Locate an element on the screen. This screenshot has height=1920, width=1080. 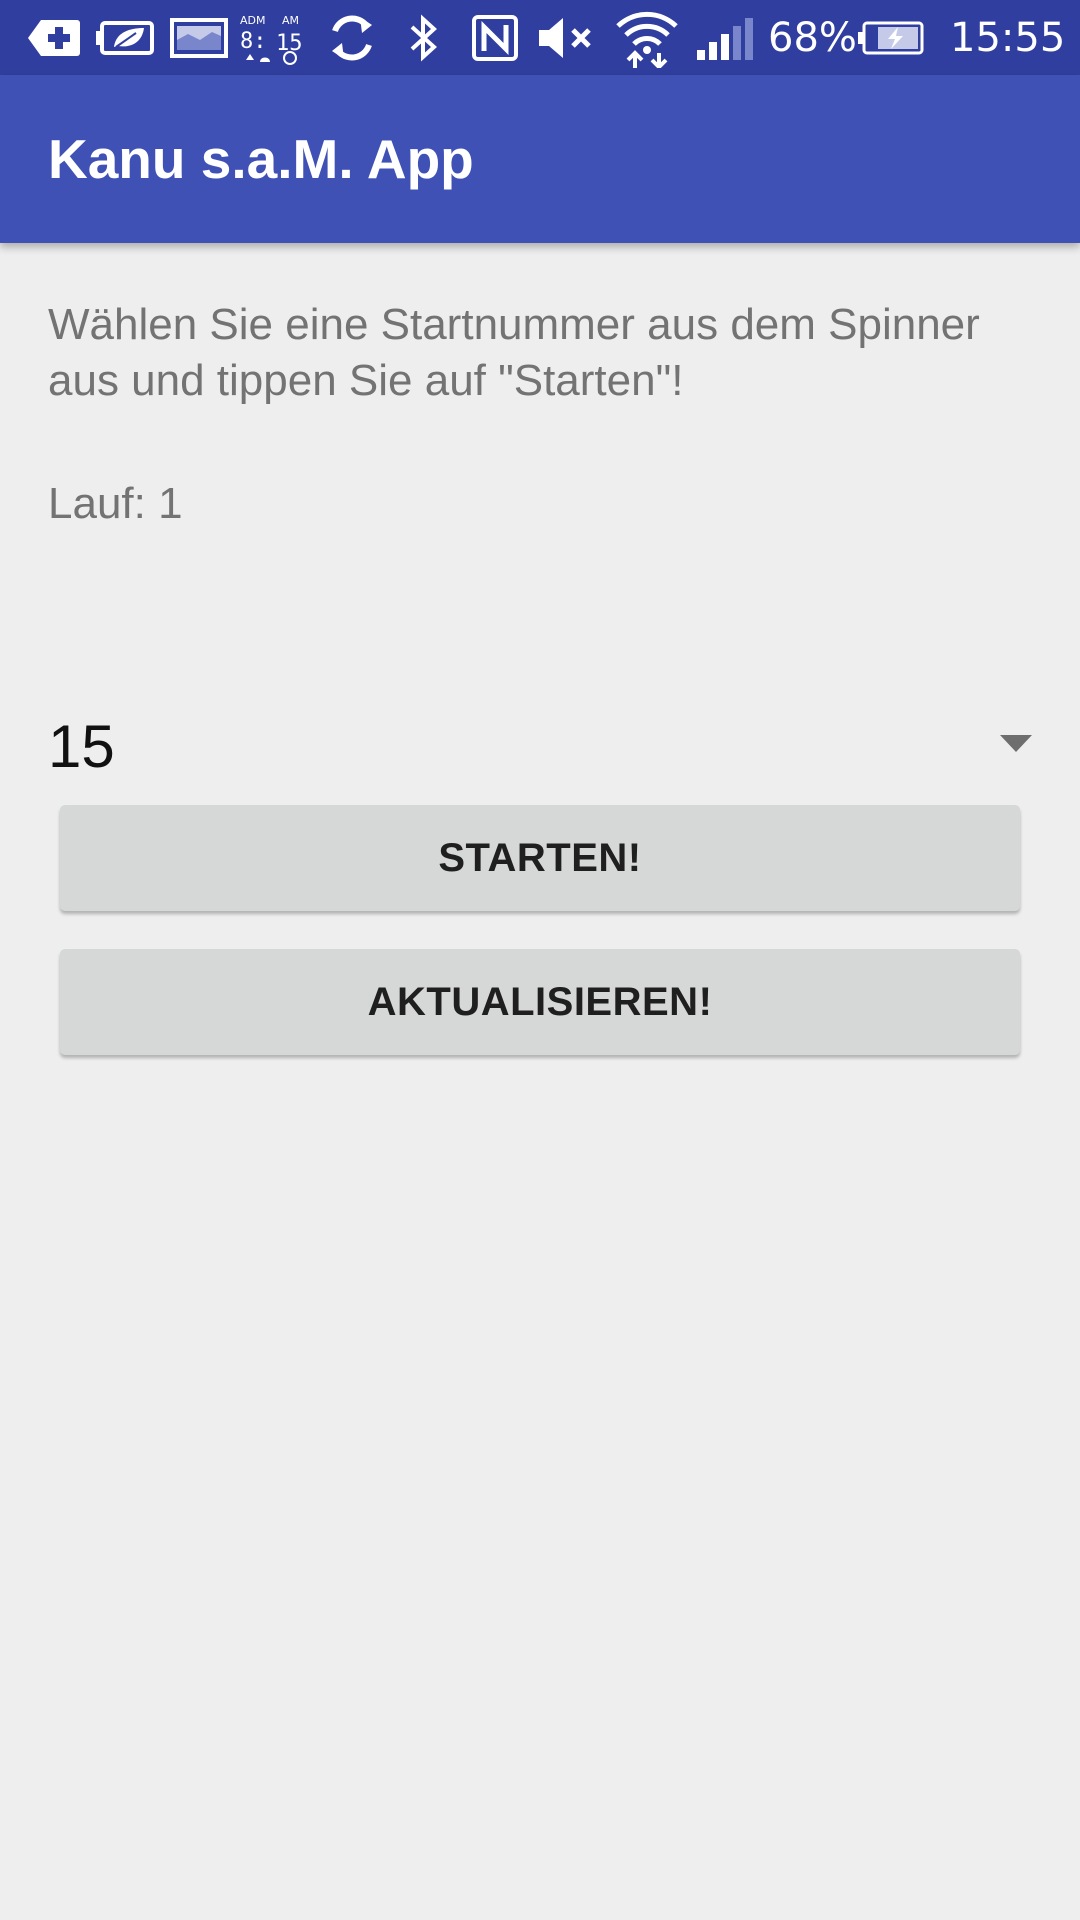
nfc-icon is located at coordinates (495, 38).